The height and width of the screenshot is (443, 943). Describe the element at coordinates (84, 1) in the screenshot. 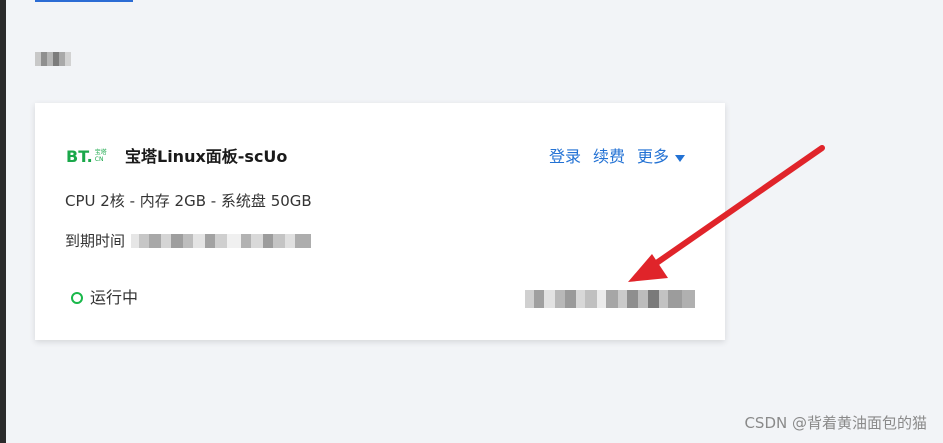

I see `active-tab-indicator` at that location.